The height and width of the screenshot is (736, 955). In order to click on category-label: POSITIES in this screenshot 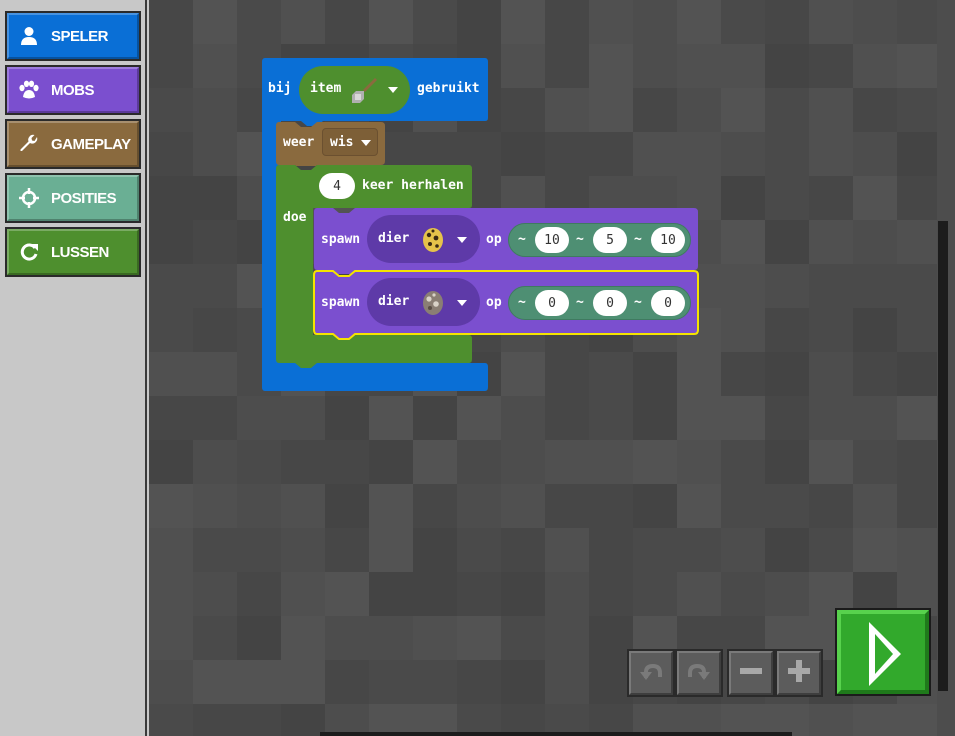, I will do `click(84, 198)`.